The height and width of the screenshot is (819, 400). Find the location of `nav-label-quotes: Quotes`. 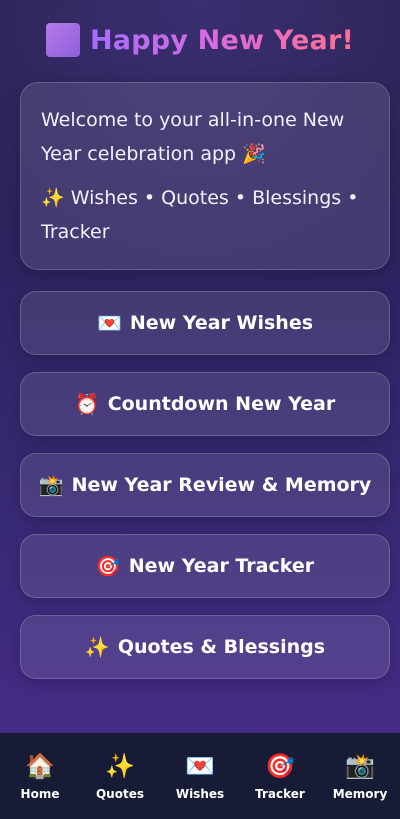

nav-label-quotes: Quotes is located at coordinates (119, 794).